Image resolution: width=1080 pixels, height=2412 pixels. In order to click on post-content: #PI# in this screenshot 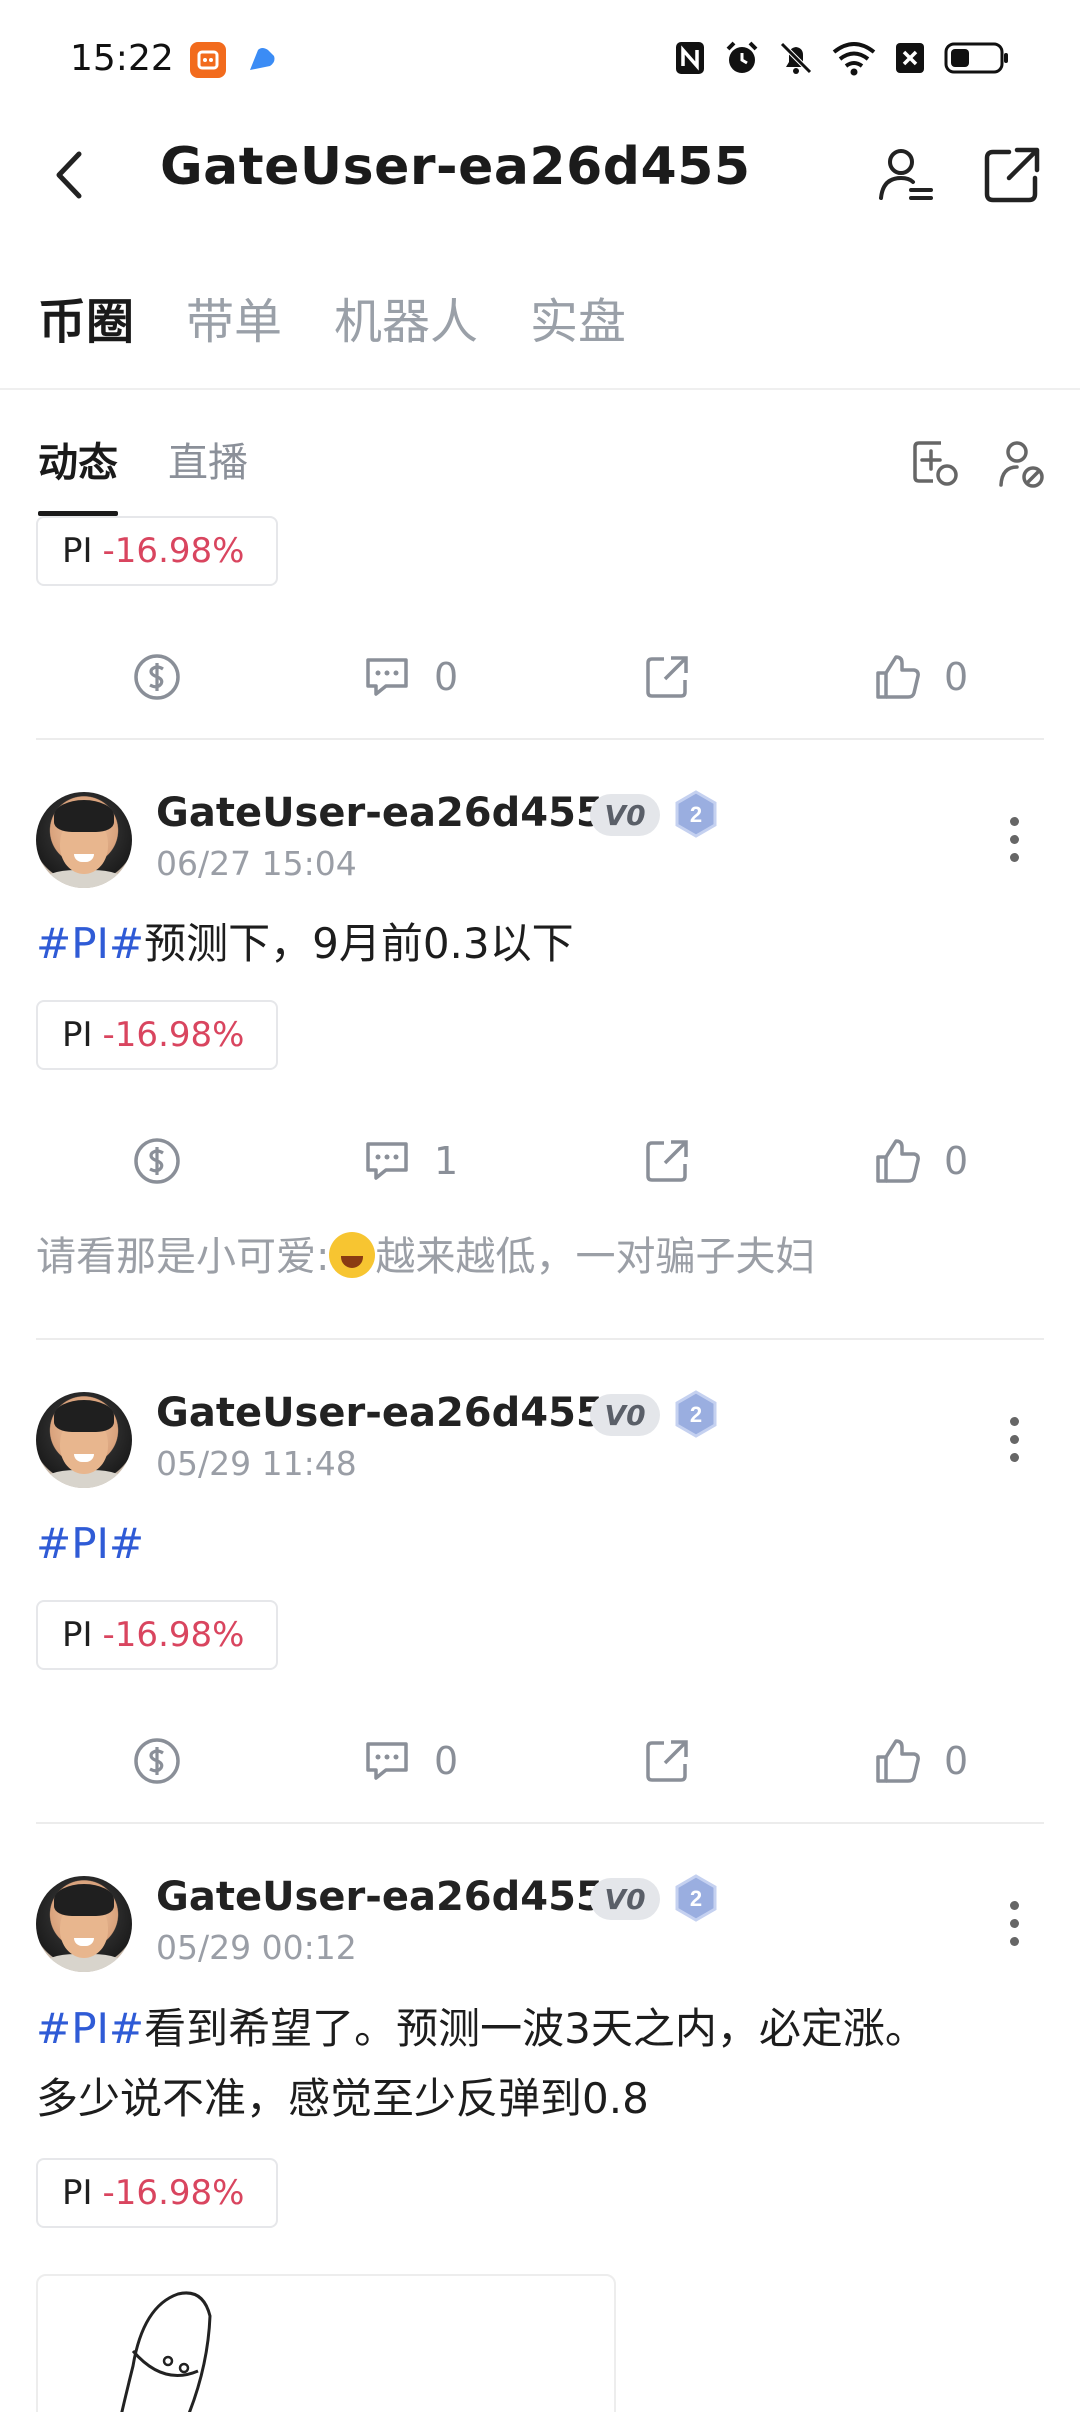, I will do `click(541, 1544)`.